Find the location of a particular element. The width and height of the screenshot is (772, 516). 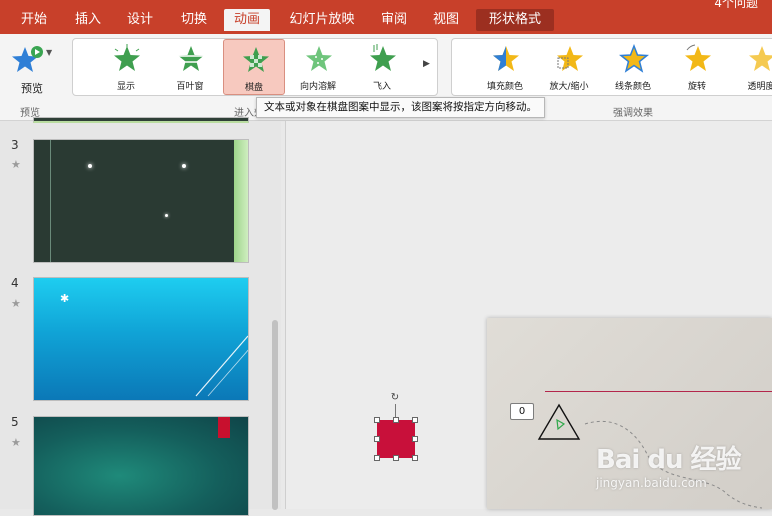

effect-grow-shrink: 放大/缩小 is located at coordinates (569, 67).